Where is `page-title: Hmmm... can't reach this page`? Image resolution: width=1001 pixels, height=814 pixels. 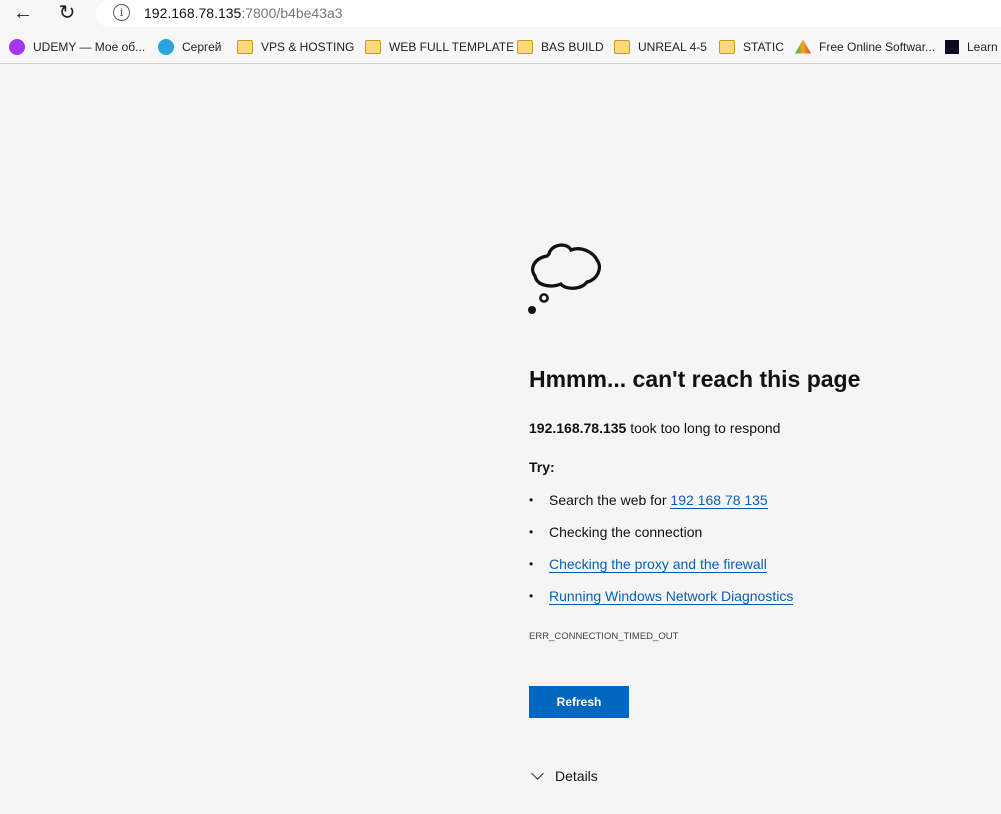 page-title: Hmmm... can't reach this page is located at coordinates (695, 379).